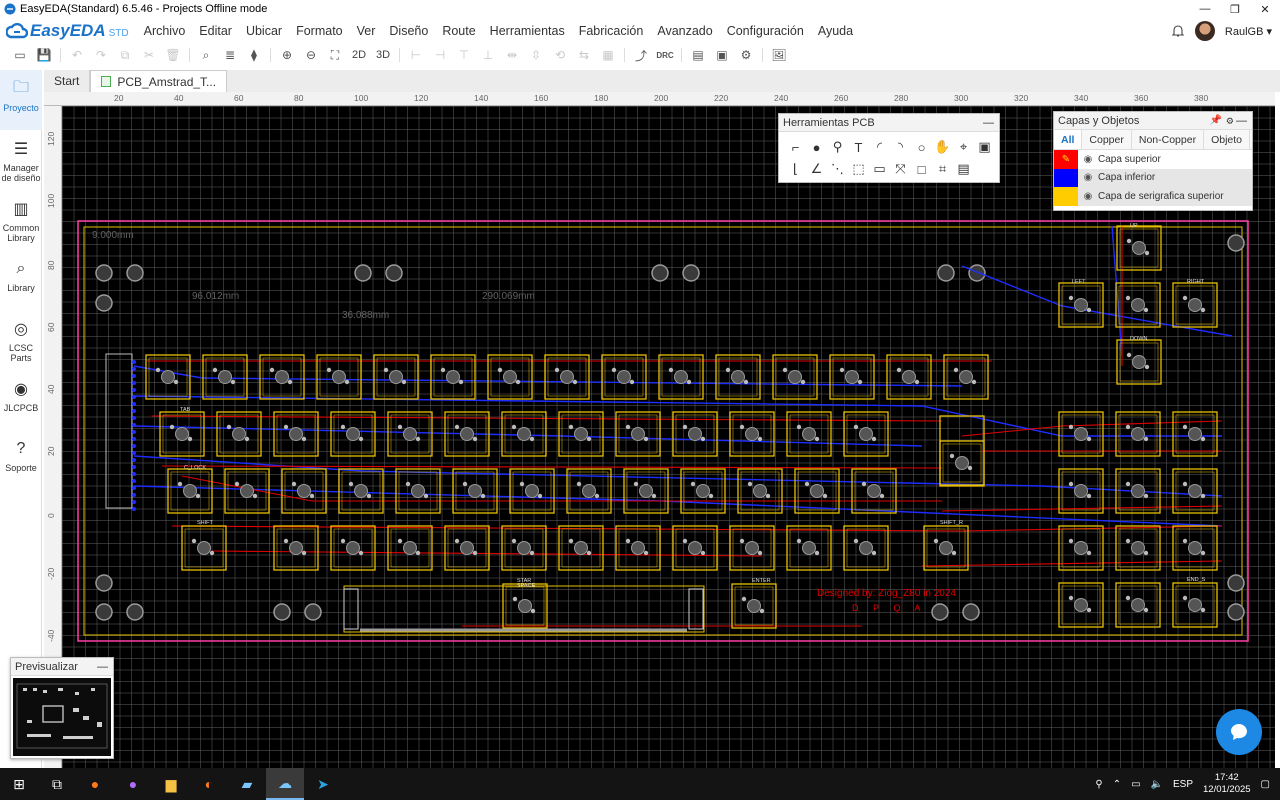 This screenshot has width=1280, height=800. Describe the element at coordinates (21, 100) in the screenshot. I see `sidebar-item-proyecto: 🗀 Proyecto` at that location.